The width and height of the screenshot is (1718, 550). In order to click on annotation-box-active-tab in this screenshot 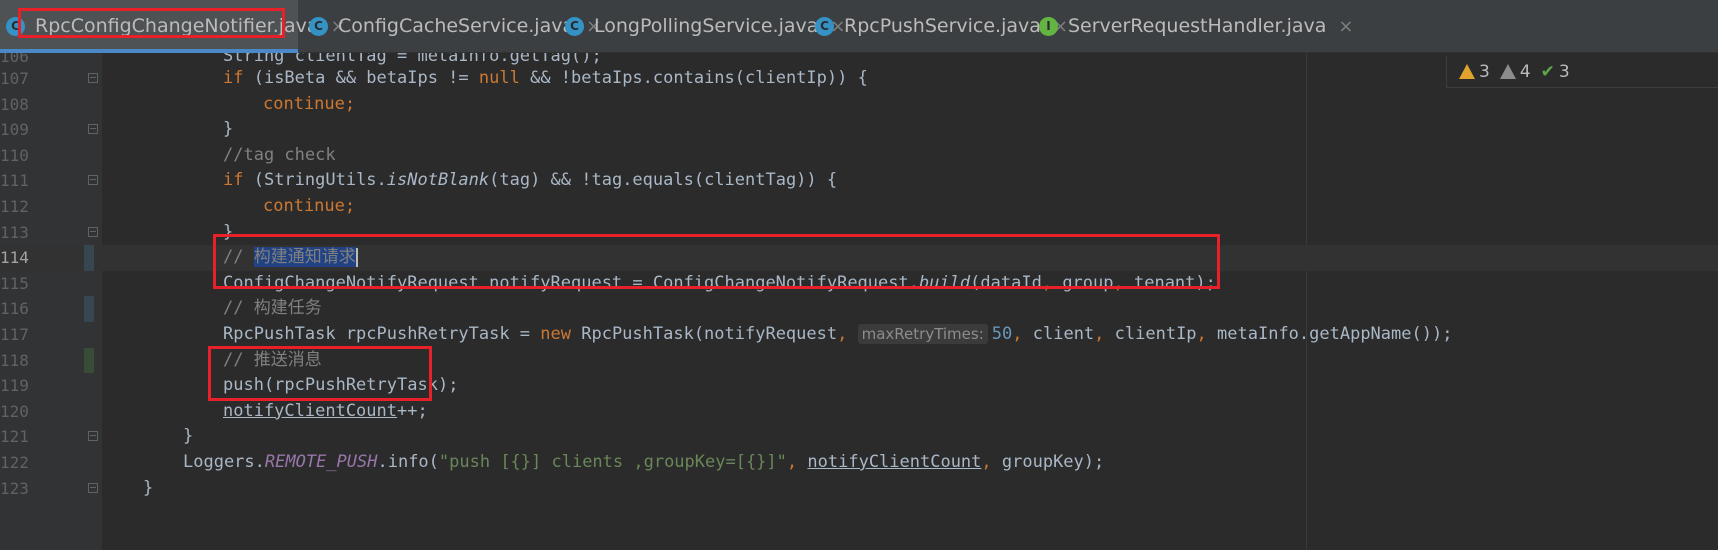, I will do `click(151, 23)`.